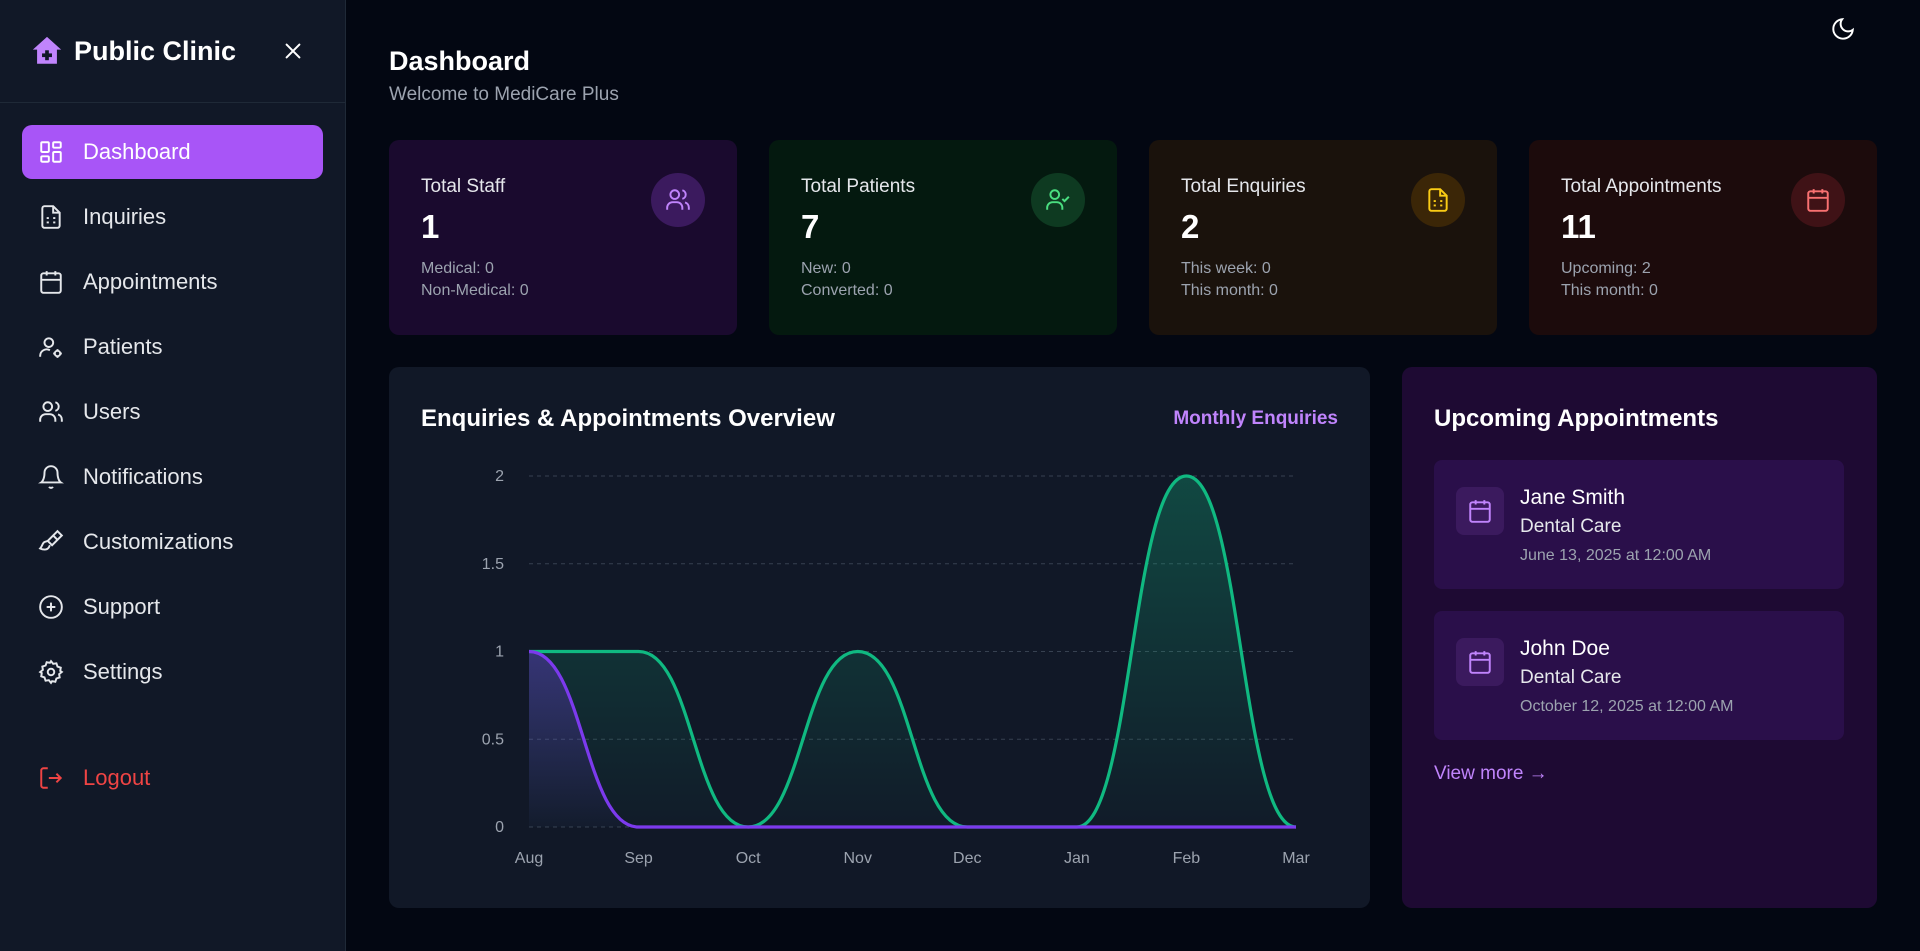 The image size is (1920, 951). Describe the element at coordinates (1573, 497) in the screenshot. I see `appointment-patient-name: Jane Smith` at that location.